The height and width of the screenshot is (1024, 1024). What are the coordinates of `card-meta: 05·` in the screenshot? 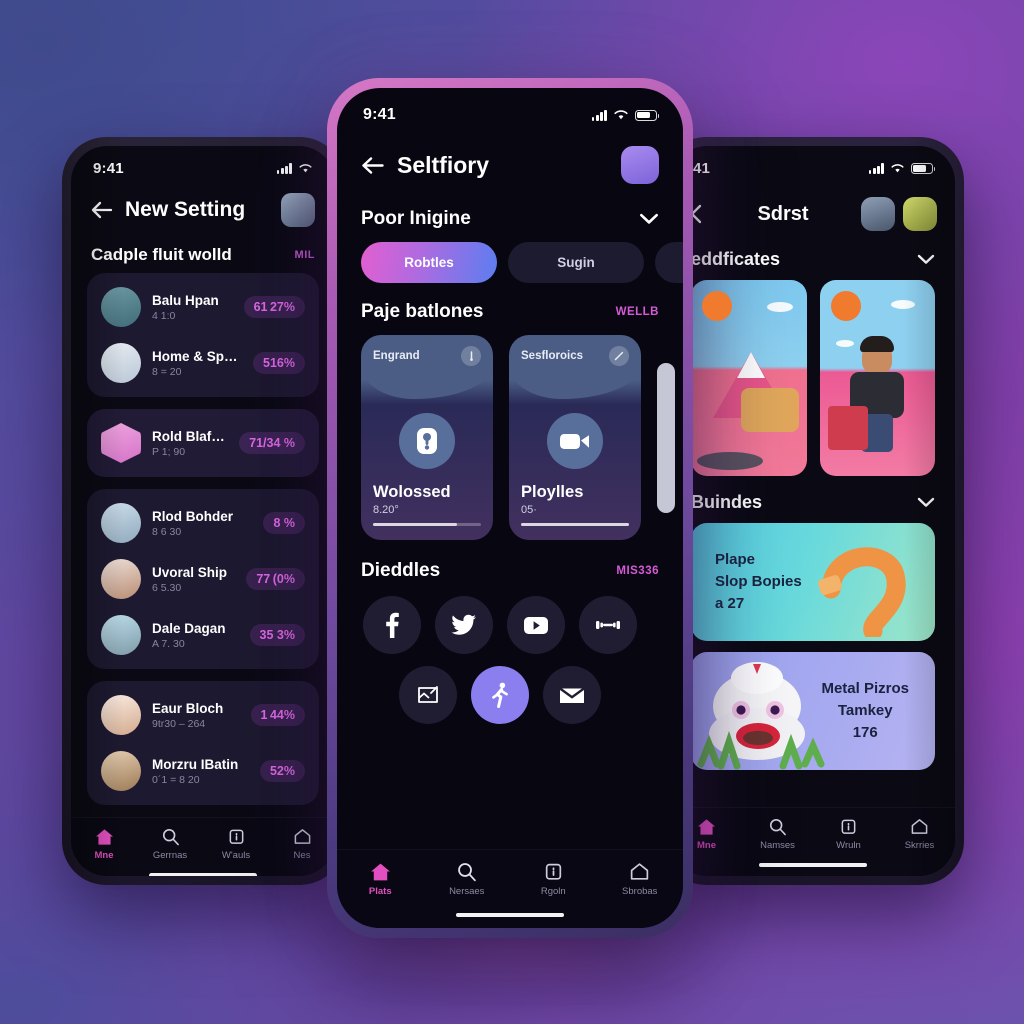 It's located at (529, 510).